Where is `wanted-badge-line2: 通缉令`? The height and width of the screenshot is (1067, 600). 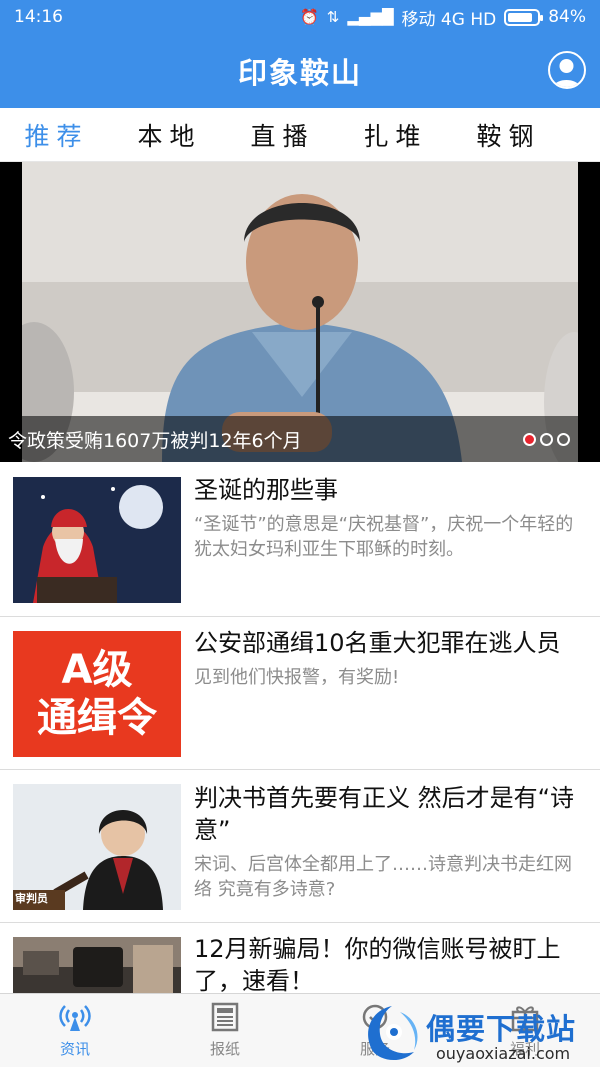 wanted-badge-line2: 通缉令 is located at coordinates (97, 718).